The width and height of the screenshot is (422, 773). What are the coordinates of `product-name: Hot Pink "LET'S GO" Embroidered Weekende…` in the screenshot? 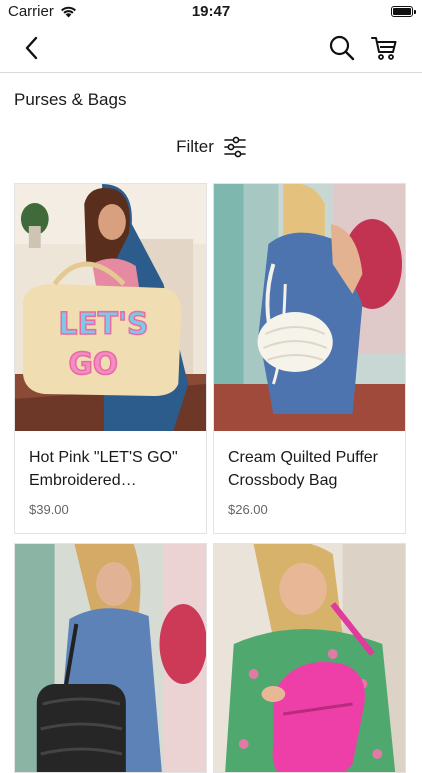 It's located at (103, 469).